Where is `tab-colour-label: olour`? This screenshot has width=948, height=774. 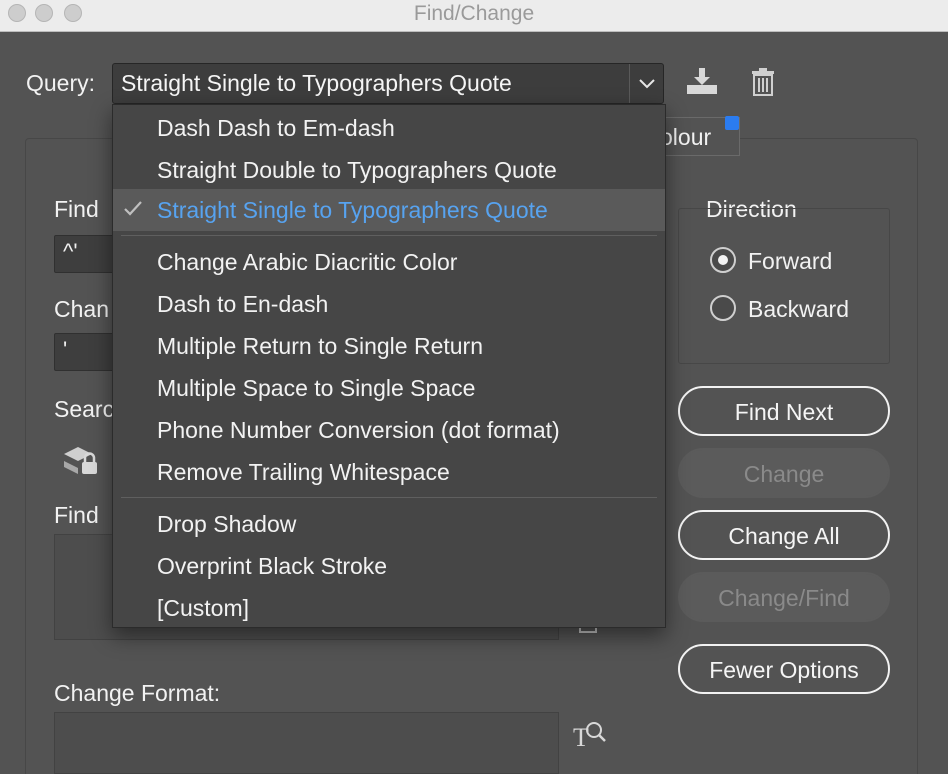
tab-colour-label: olour is located at coordinates (686, 137).